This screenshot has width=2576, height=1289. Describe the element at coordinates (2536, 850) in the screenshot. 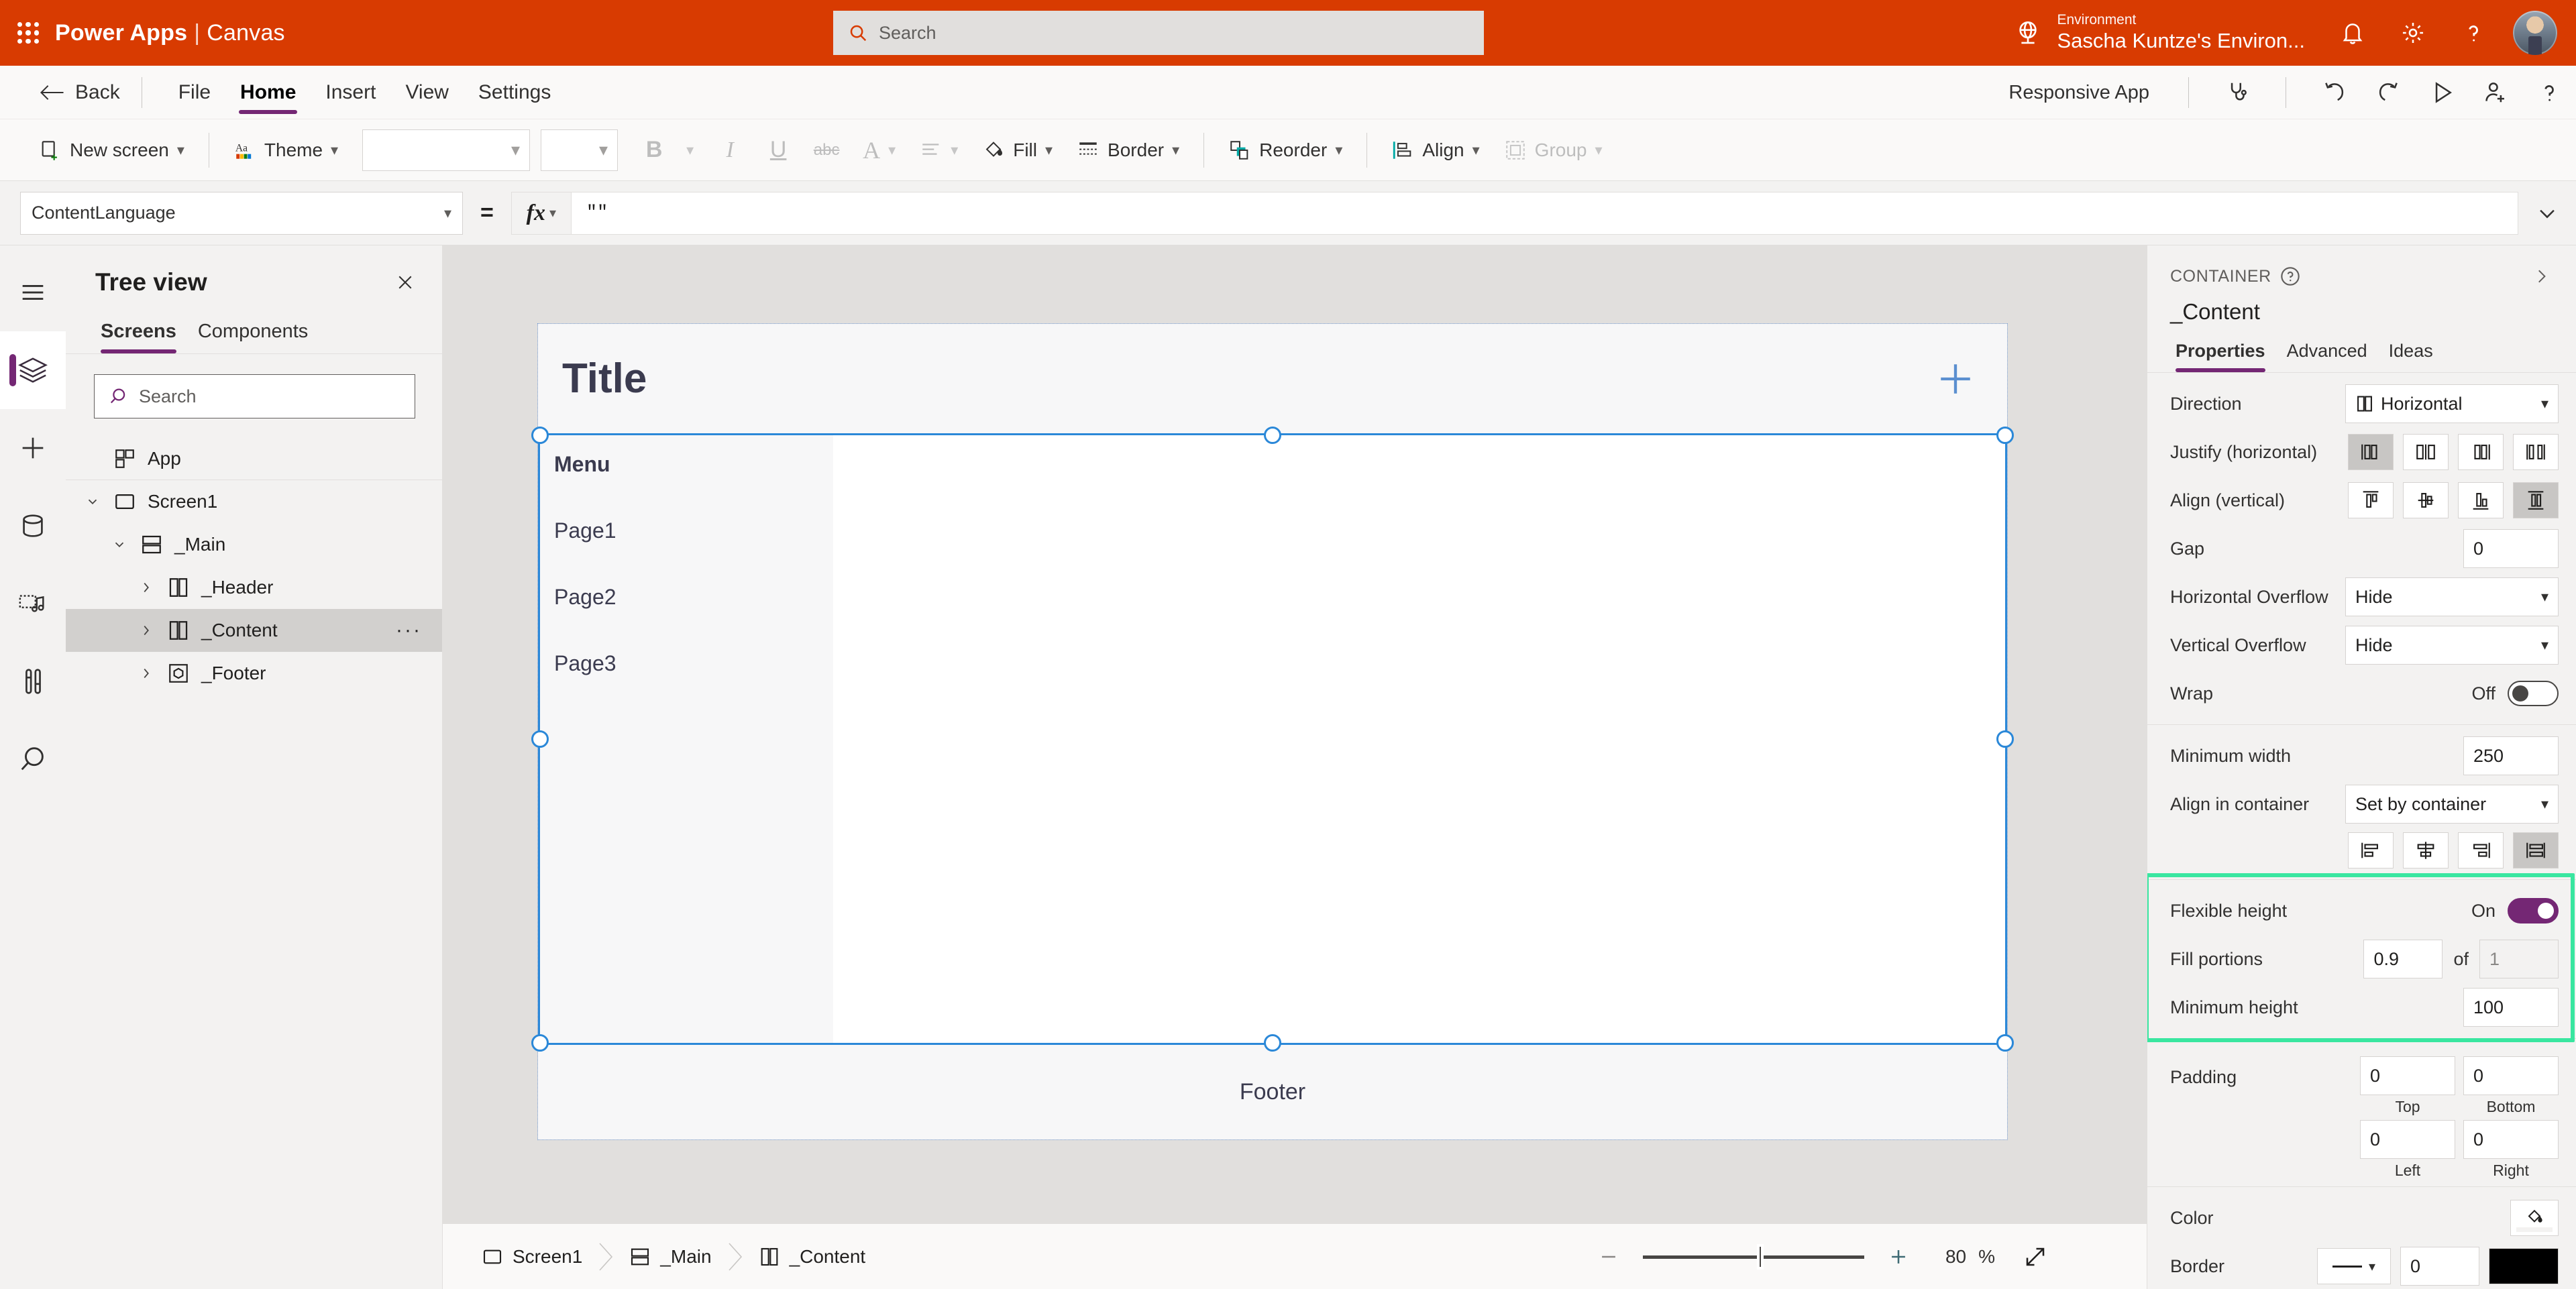

I see `align-stretch-h-icon` at that location.